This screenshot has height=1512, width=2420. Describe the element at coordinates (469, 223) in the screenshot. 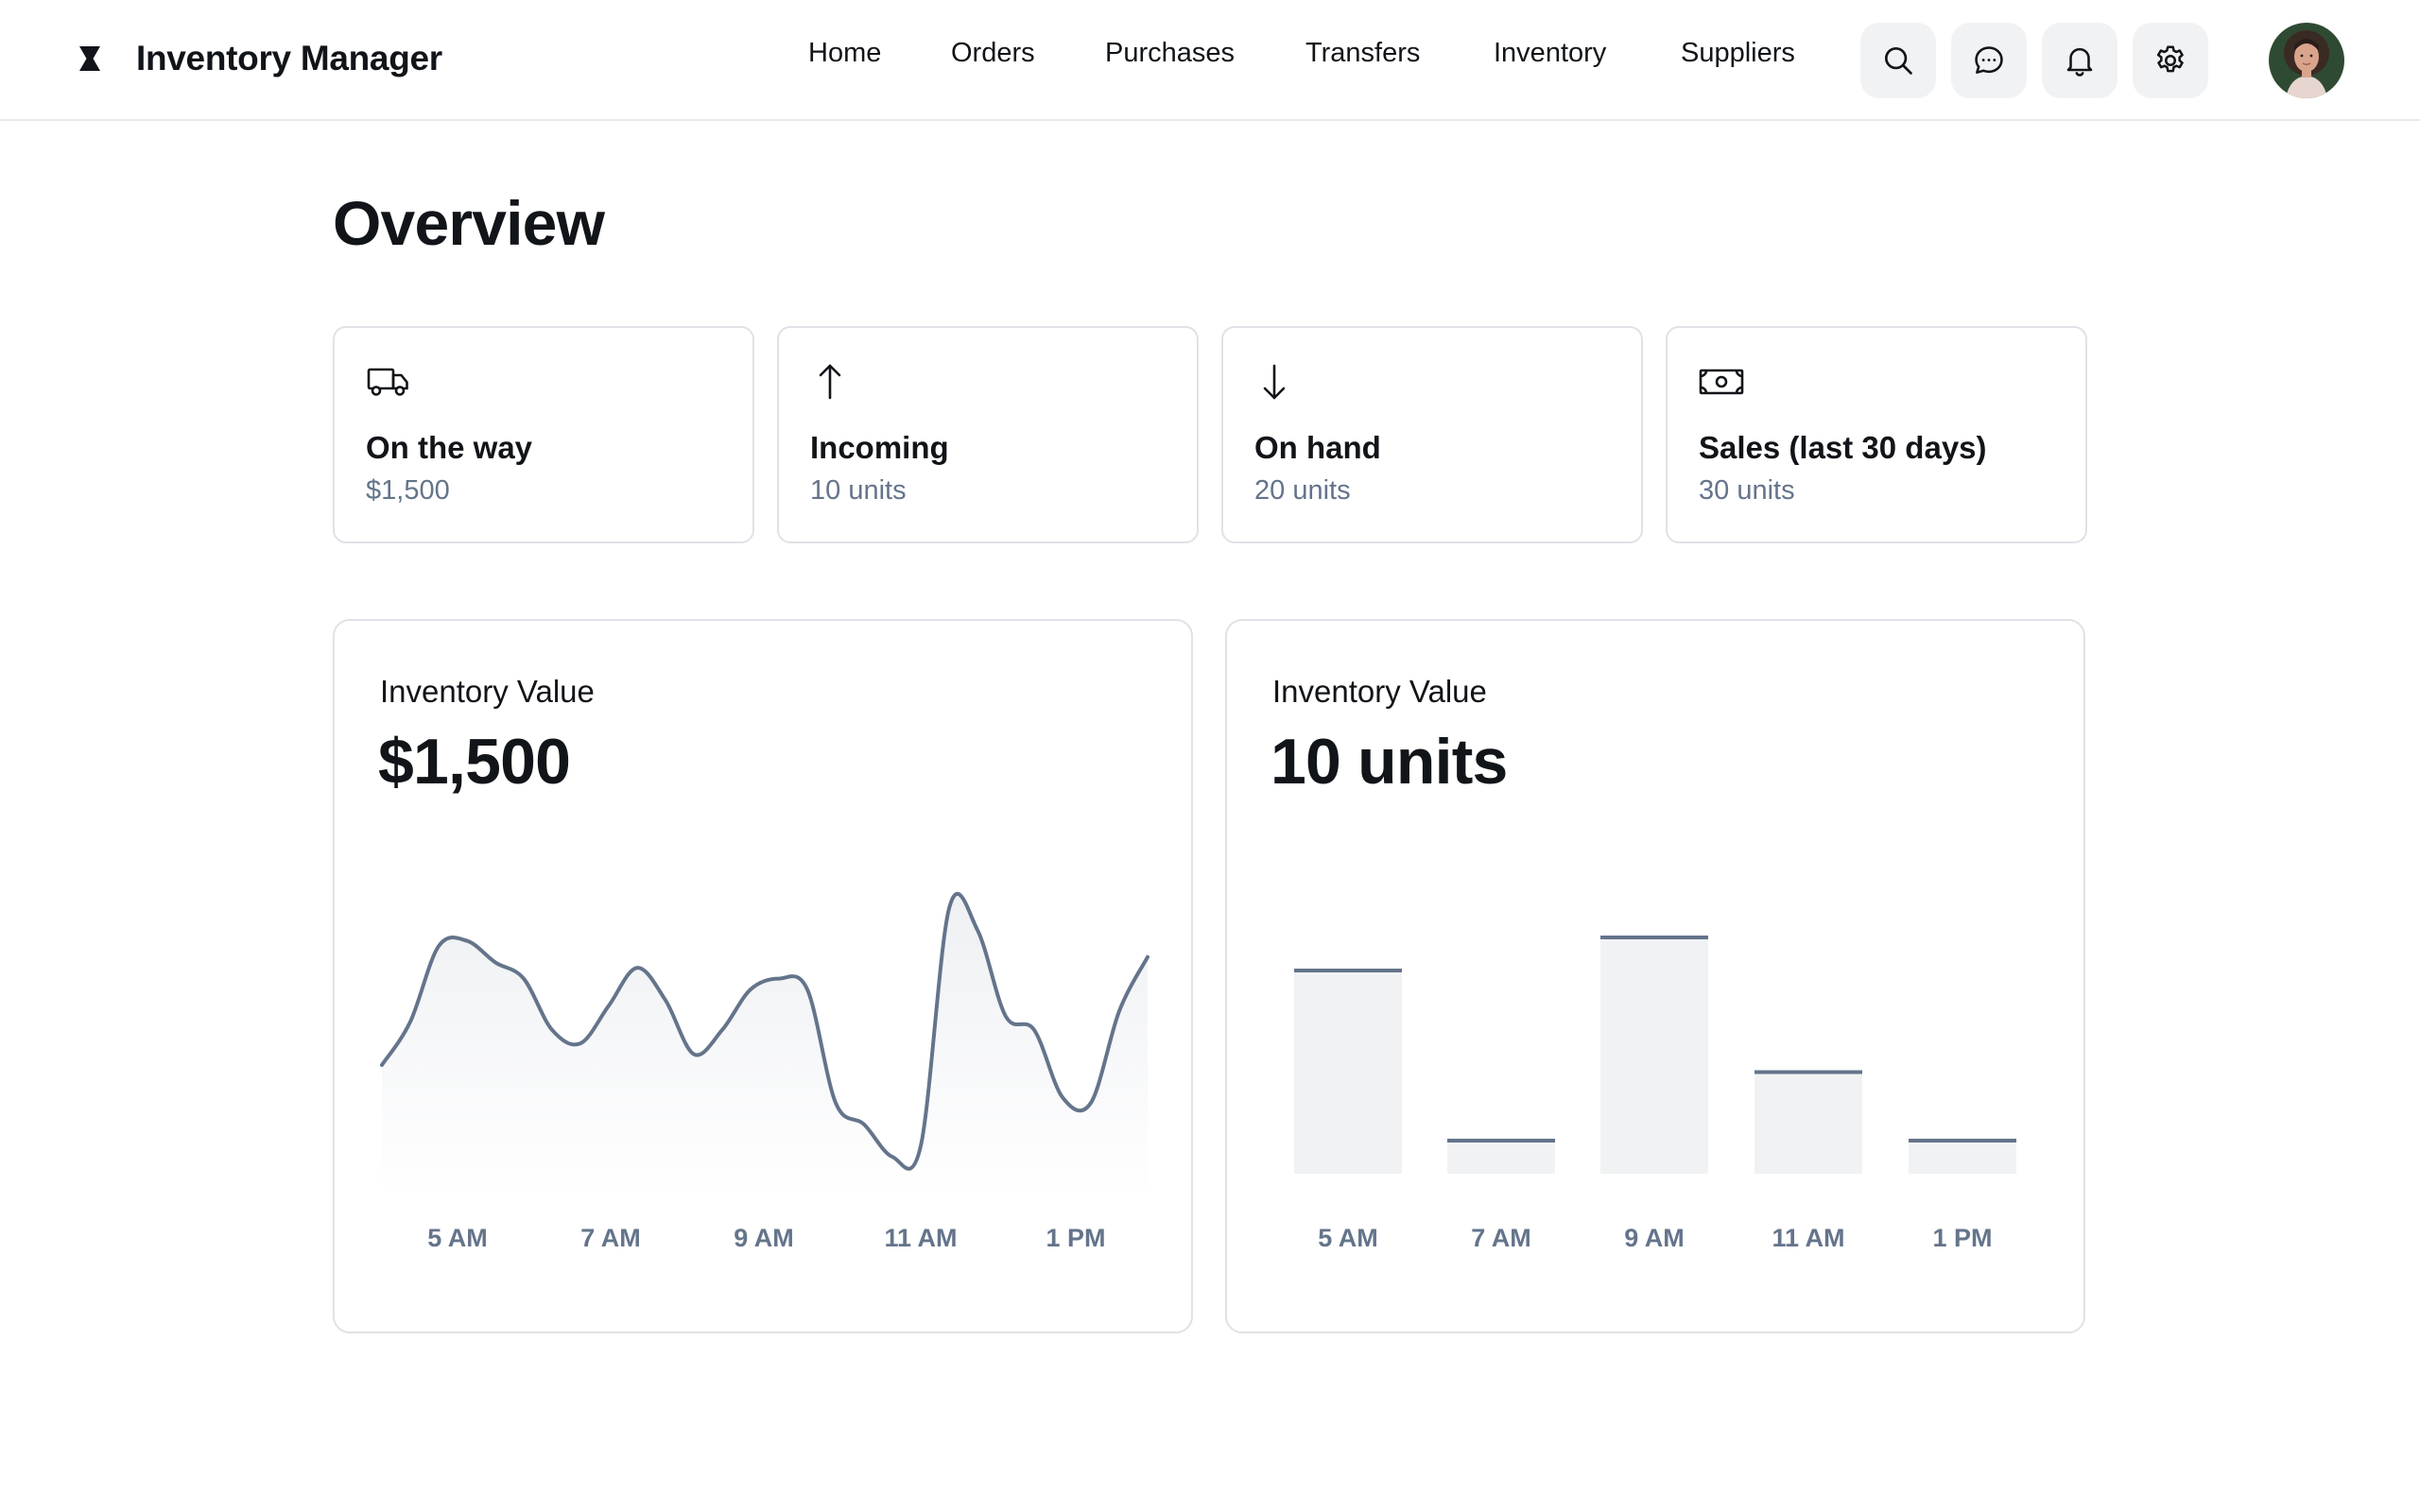

I see `page-title: Overview` at that location.